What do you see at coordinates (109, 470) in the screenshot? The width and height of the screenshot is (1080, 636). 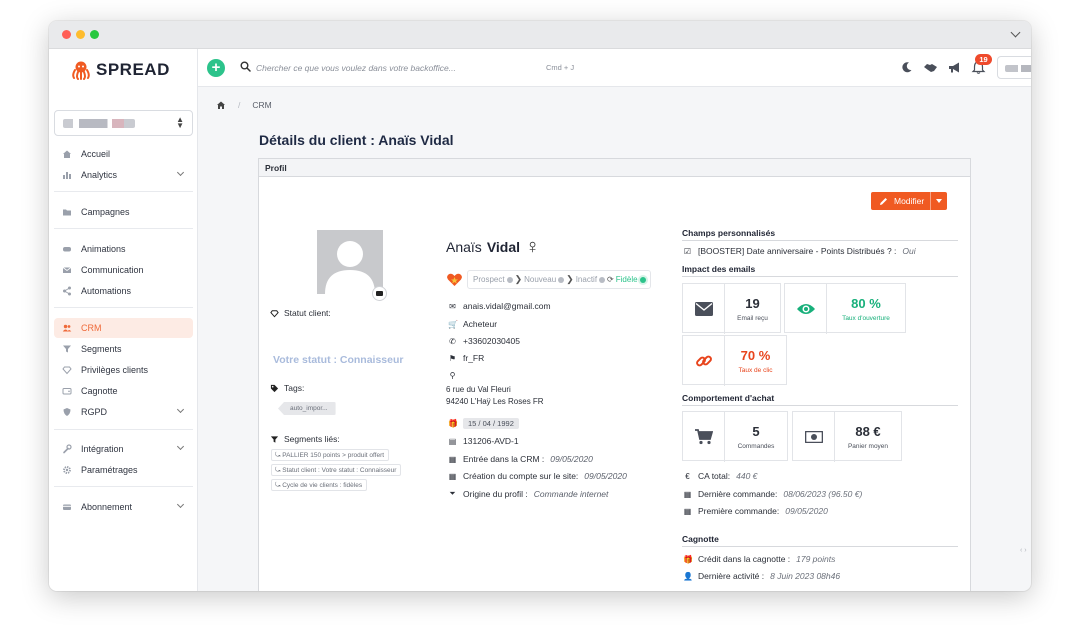 I see `sidebar-item-label: Paramétrages` at bounding box center [109, 470].